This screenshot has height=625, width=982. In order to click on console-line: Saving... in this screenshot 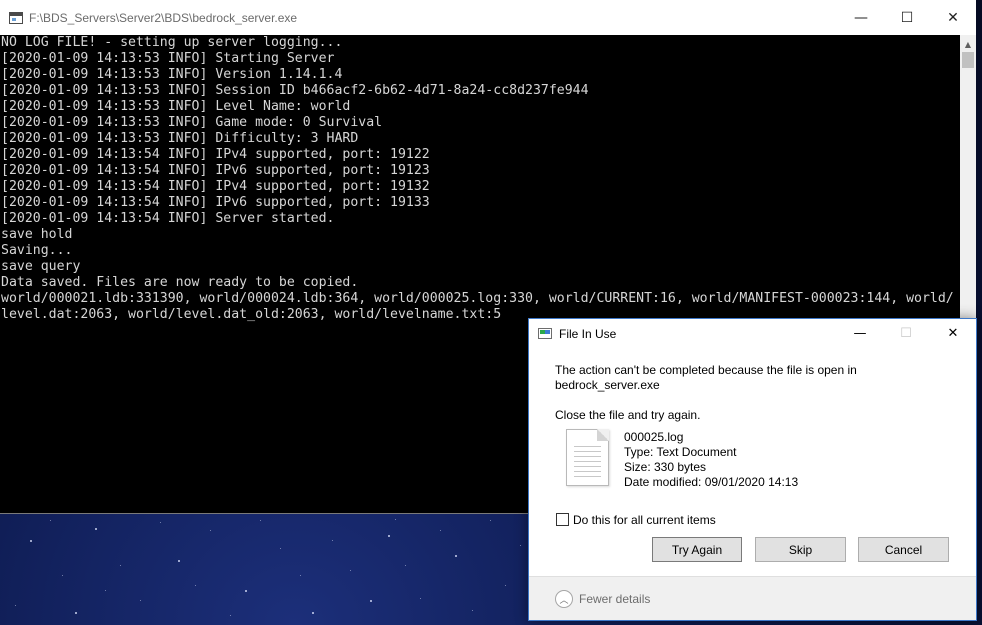, I will do `click(37, 250)`.